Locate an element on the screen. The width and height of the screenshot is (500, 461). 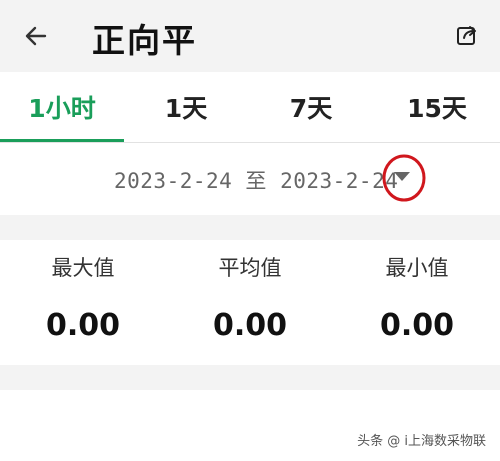
tab-label: 7天 is located at coordinates (311, 108).